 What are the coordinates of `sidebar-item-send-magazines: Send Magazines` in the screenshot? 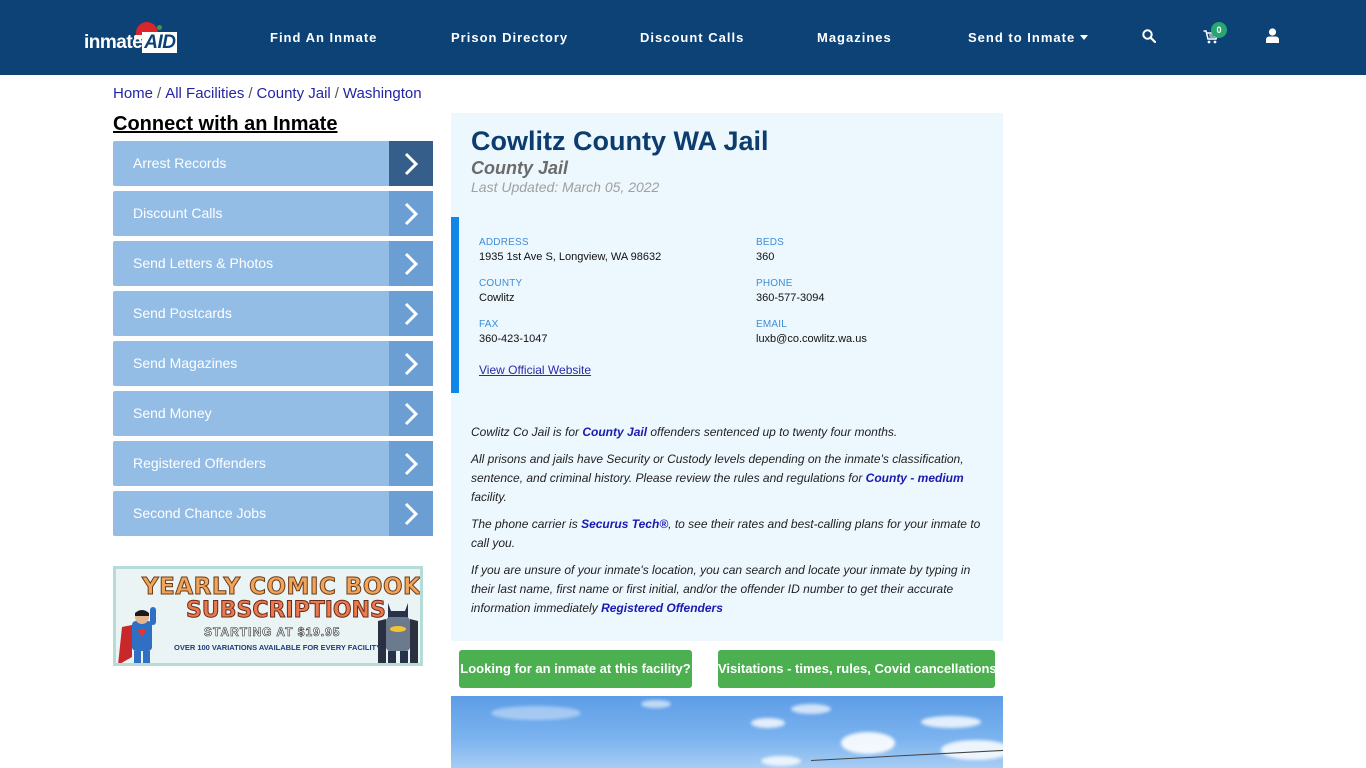 It's located at (273, 363).